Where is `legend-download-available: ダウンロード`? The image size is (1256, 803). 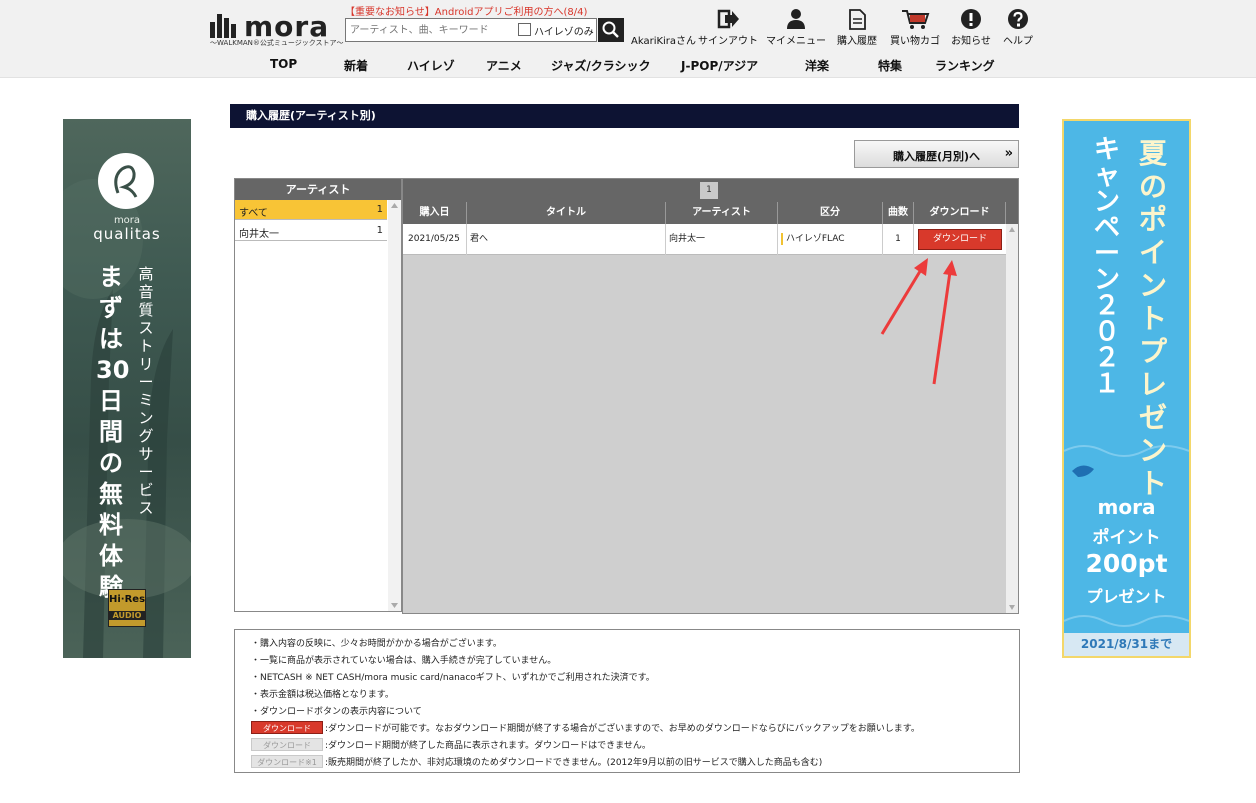
legend-download-available: ダウンロード is located at coordinates (287, 727).